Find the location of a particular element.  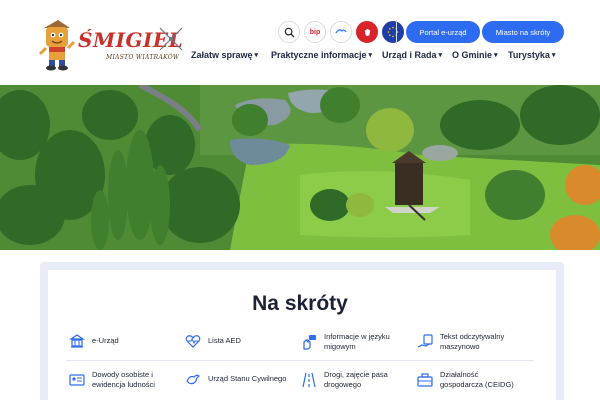

heart-pulse-icon is located at coordinates (193, 341).